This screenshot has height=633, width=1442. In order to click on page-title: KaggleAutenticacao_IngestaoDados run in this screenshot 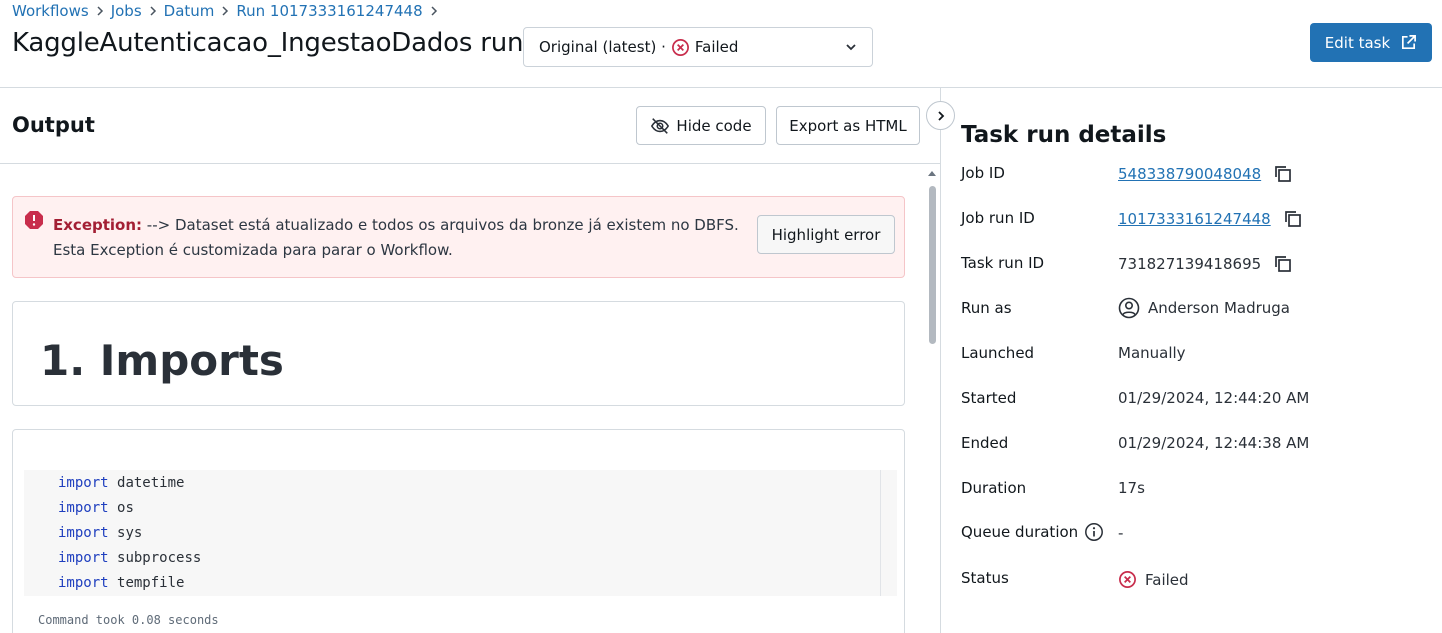, I will do `click(268, 43)`.